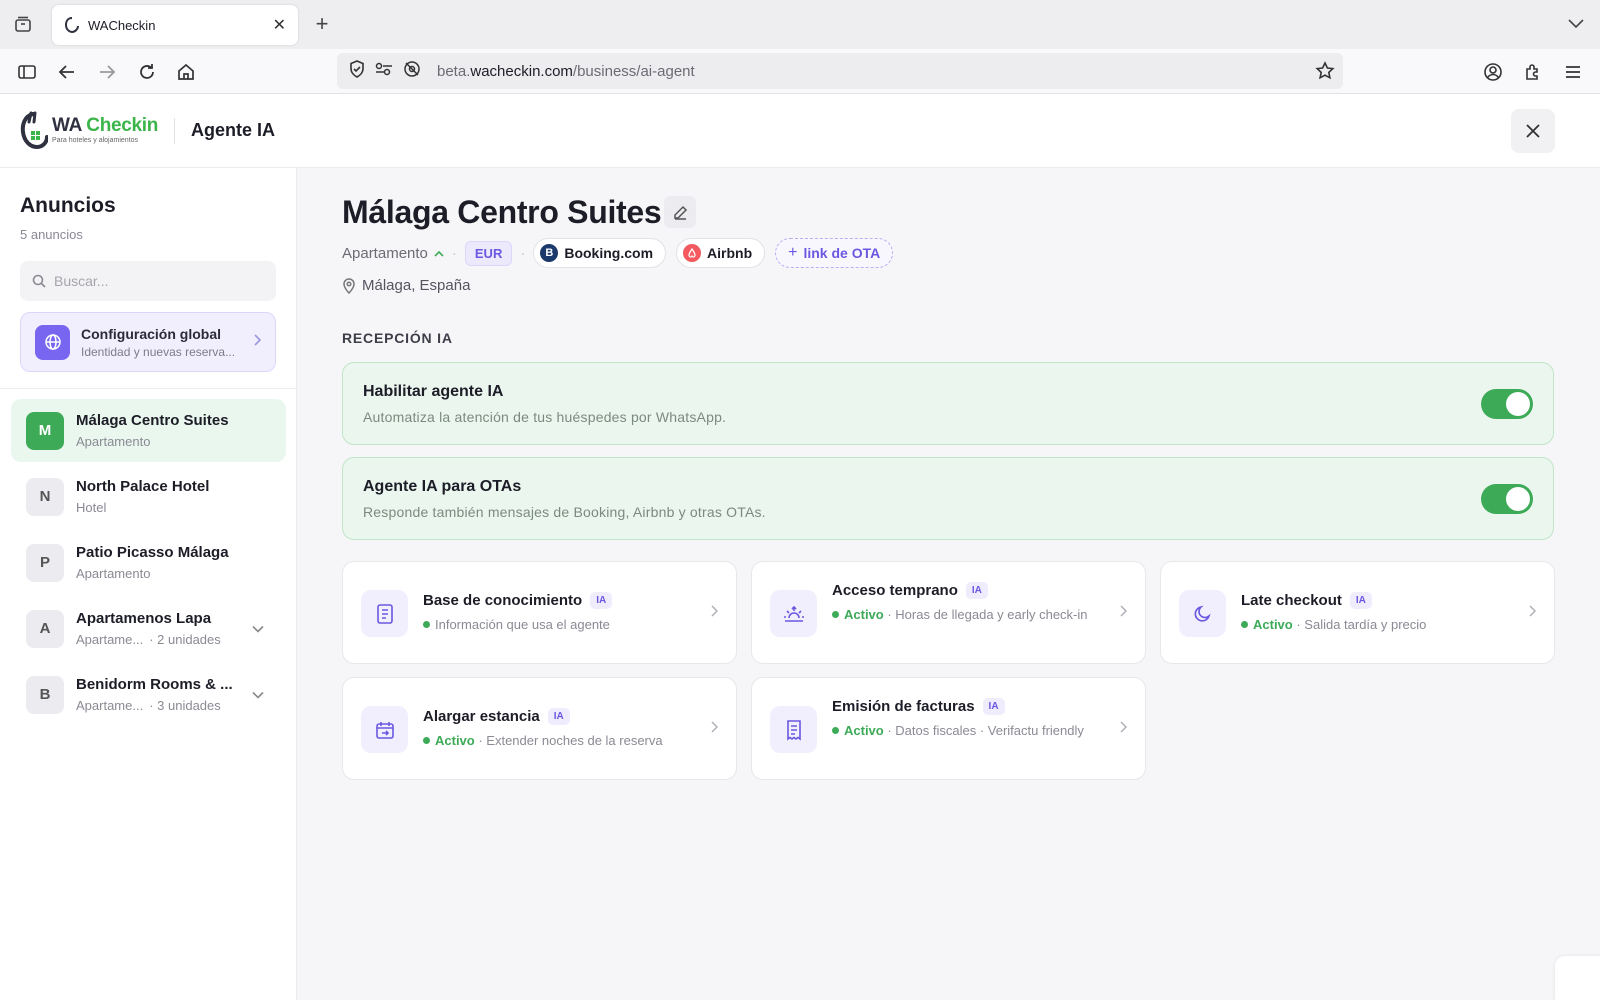  What do you see at coordinates (385, 253) in the screenshot?
I see `property-type: Apartamento` at bounding box center [385, 253].